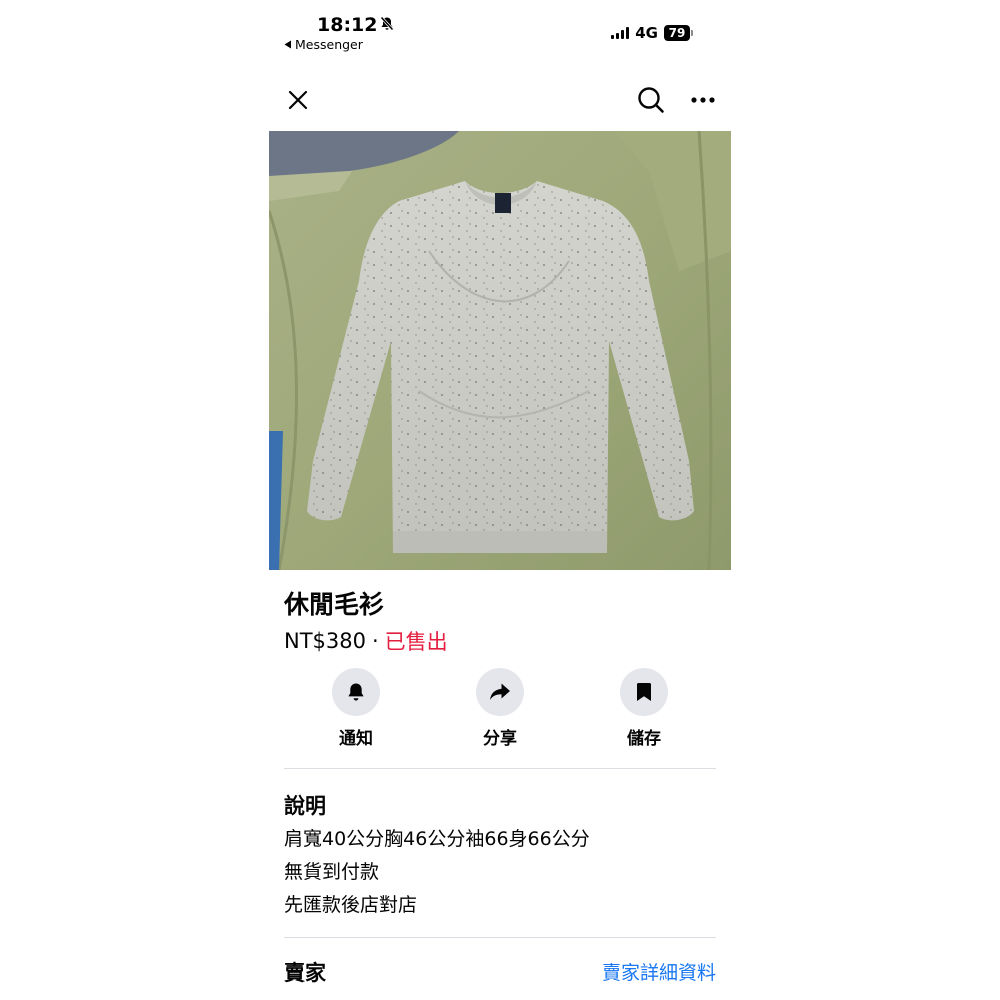 This screenshot has height=1000, width=1000. I want to click on share-circle, so click(500, 692).